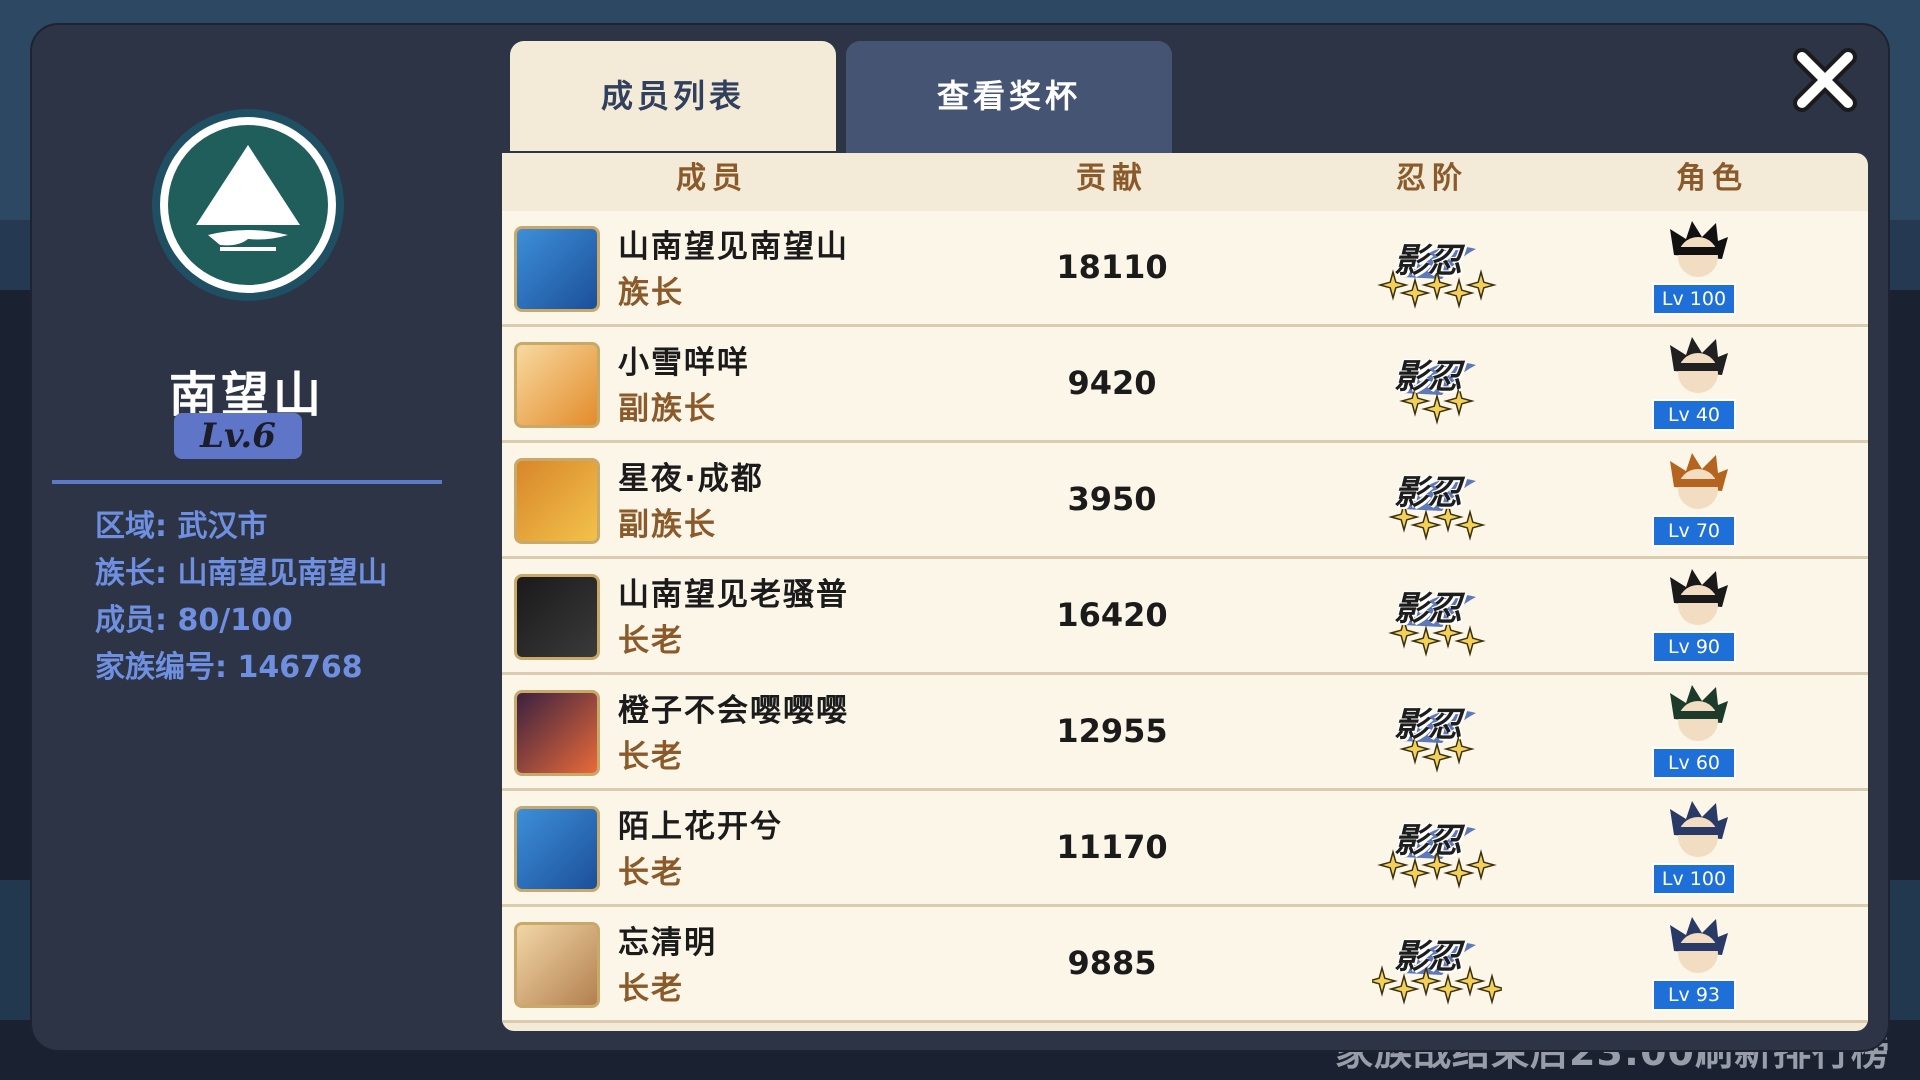 The width and height of the screenshot is (1920, 1080). I want to click on member-name: 陌上花开兮, so click(700, 827).